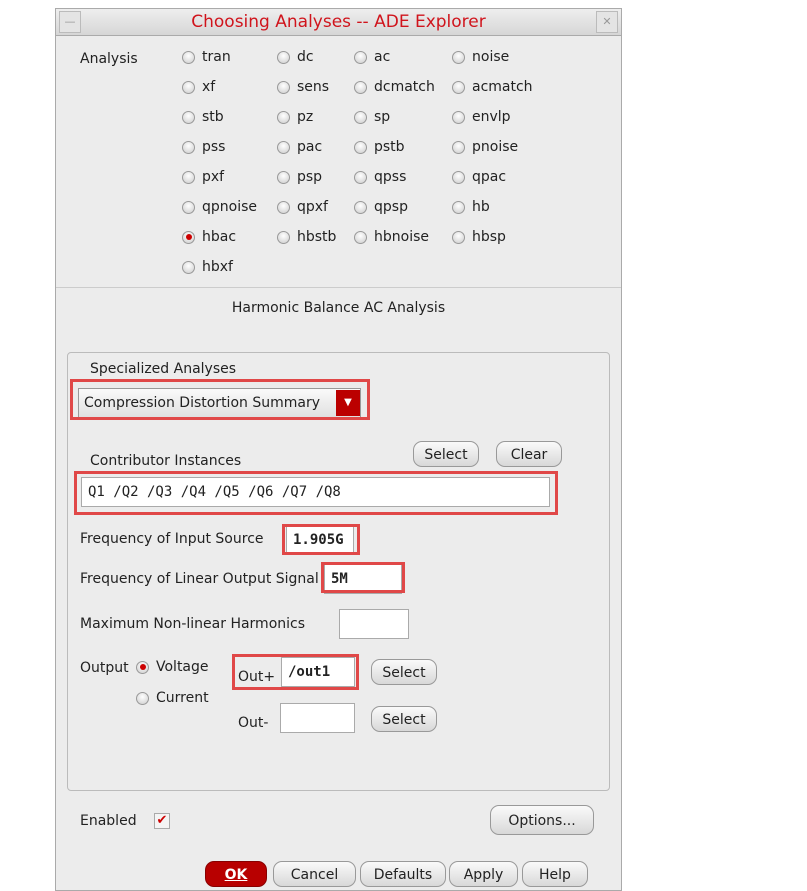  I want to click on analysis-radio-sens: sens, so click(303, 87).